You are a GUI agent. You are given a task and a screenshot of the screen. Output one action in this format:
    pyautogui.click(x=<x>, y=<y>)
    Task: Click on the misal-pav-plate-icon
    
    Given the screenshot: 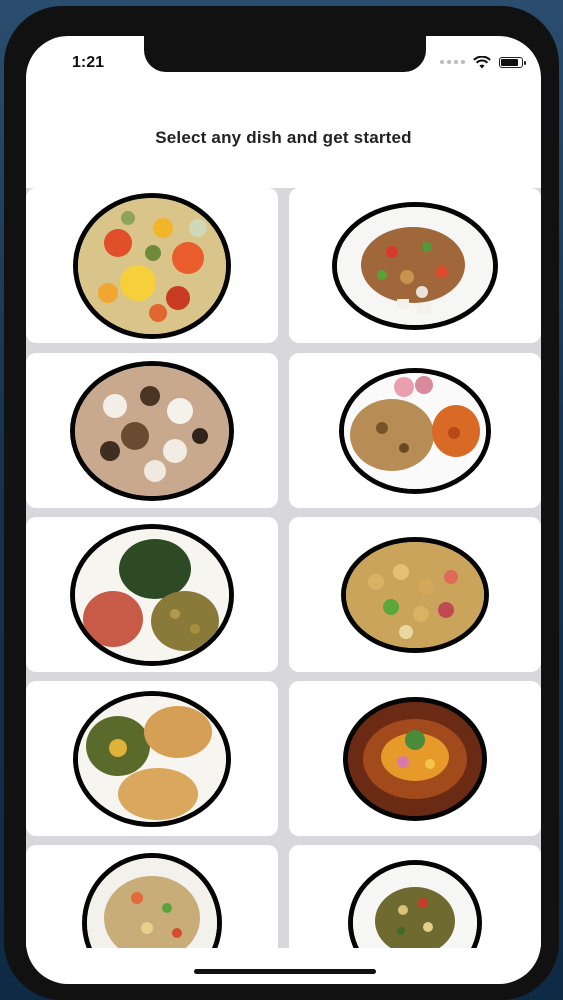 What is the action you would take?
    pyautogui.click(x=415, y=758)
    